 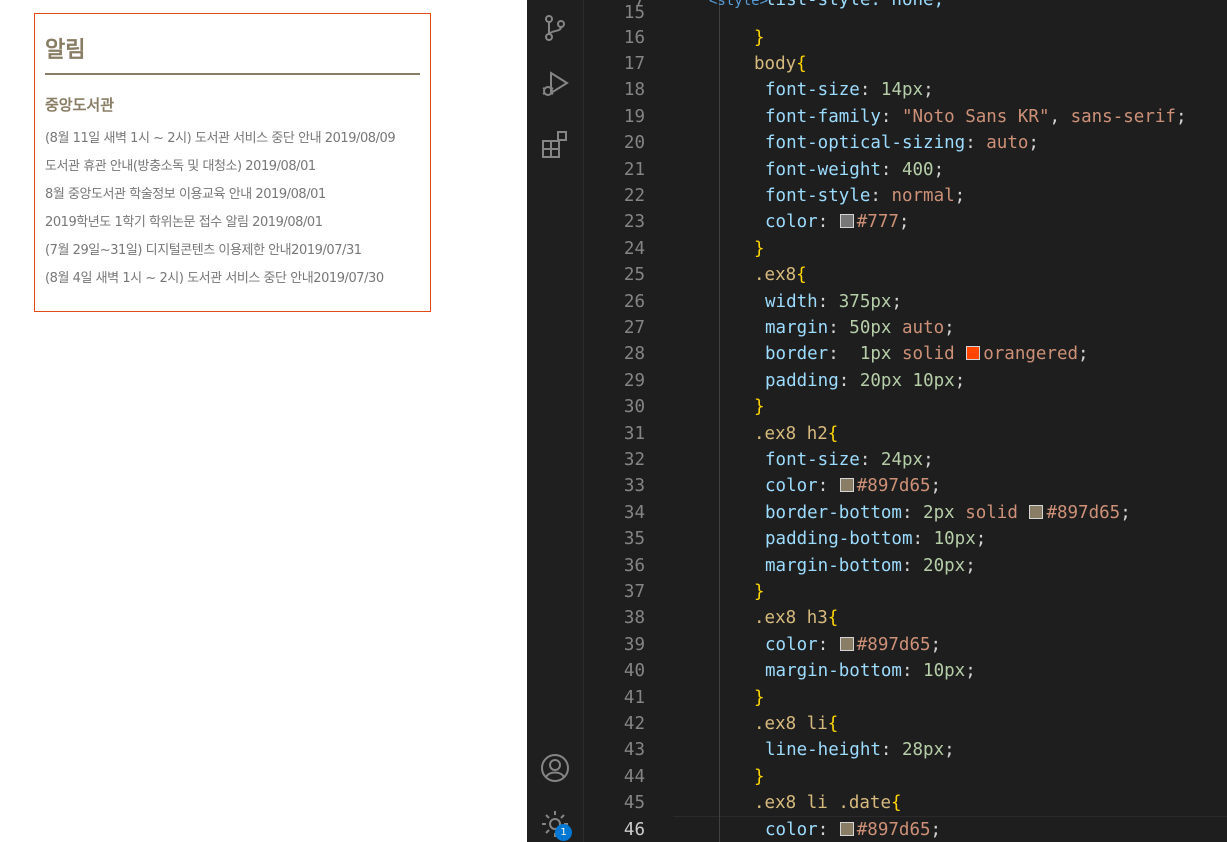 What do you see at coordinates (563, 832) in the screenshot?
I see `settings-badge: 1` at bounding box center [563, 832].